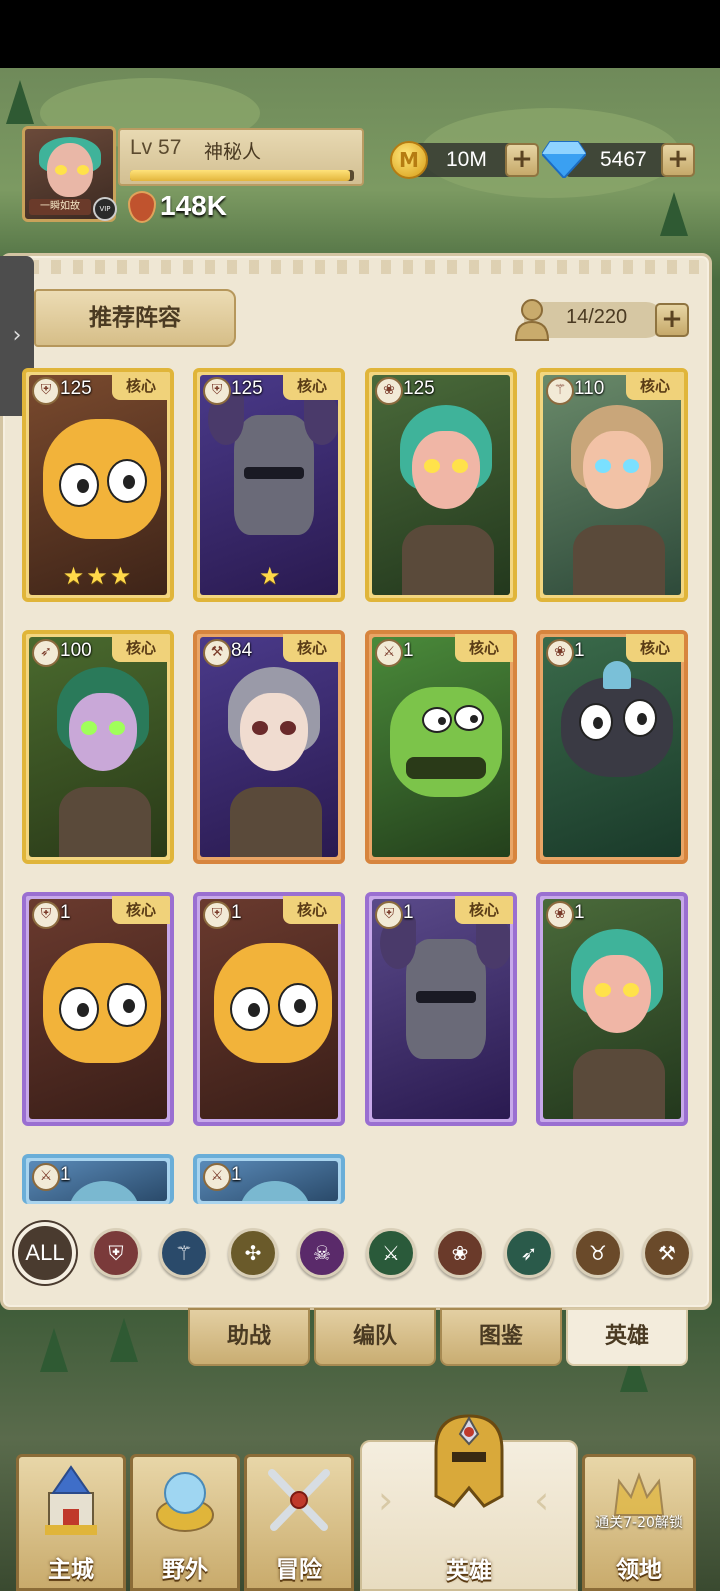 The image size is (720, 1591). I want to click on hero-card: ❀ 1, so click(612, 1009).